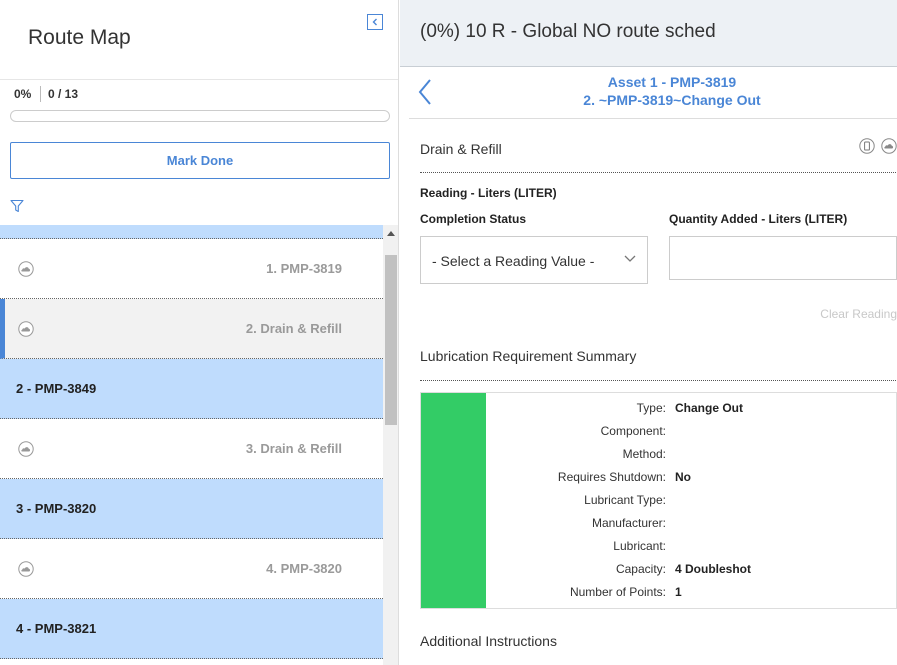 Image resolution: width=897 pixels, height=665 pixels. I want to click on summary-row: Component:, so click(691, 435).